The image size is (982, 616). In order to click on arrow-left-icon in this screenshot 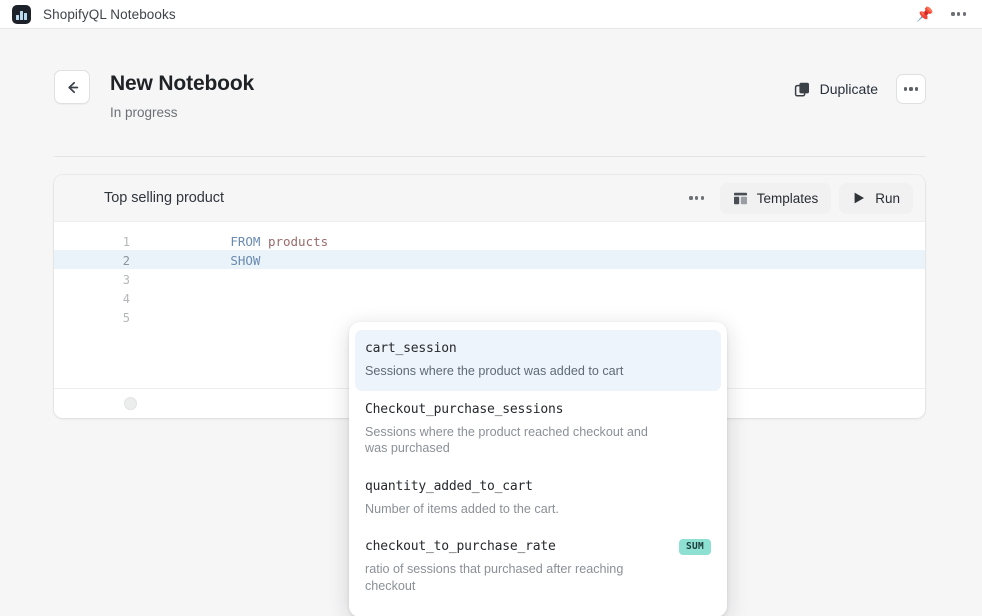, I will do `click(72, 87)`.